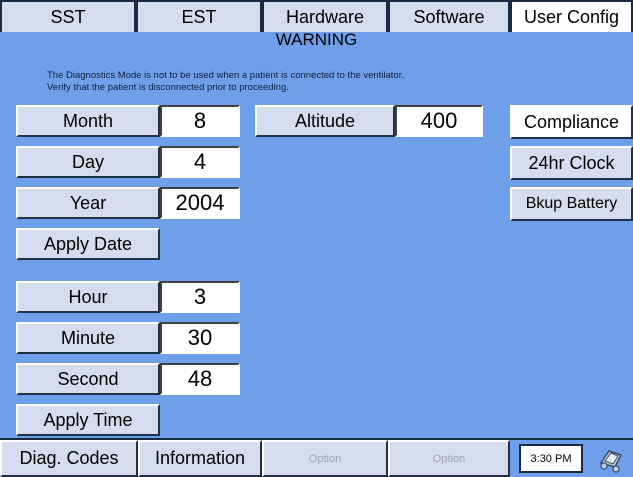  I want to click on altitude-value: 400, so click(439, 121).